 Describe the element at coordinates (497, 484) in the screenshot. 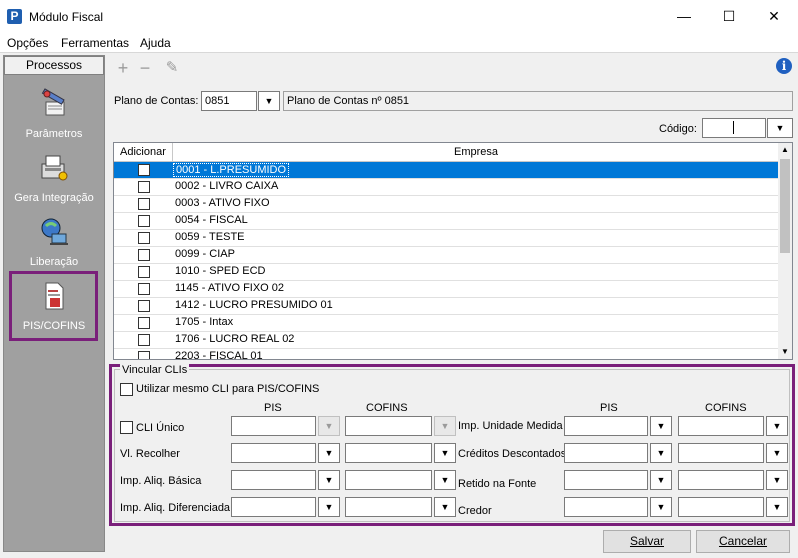

I see `row-label: Retido na Fonte` at that location.